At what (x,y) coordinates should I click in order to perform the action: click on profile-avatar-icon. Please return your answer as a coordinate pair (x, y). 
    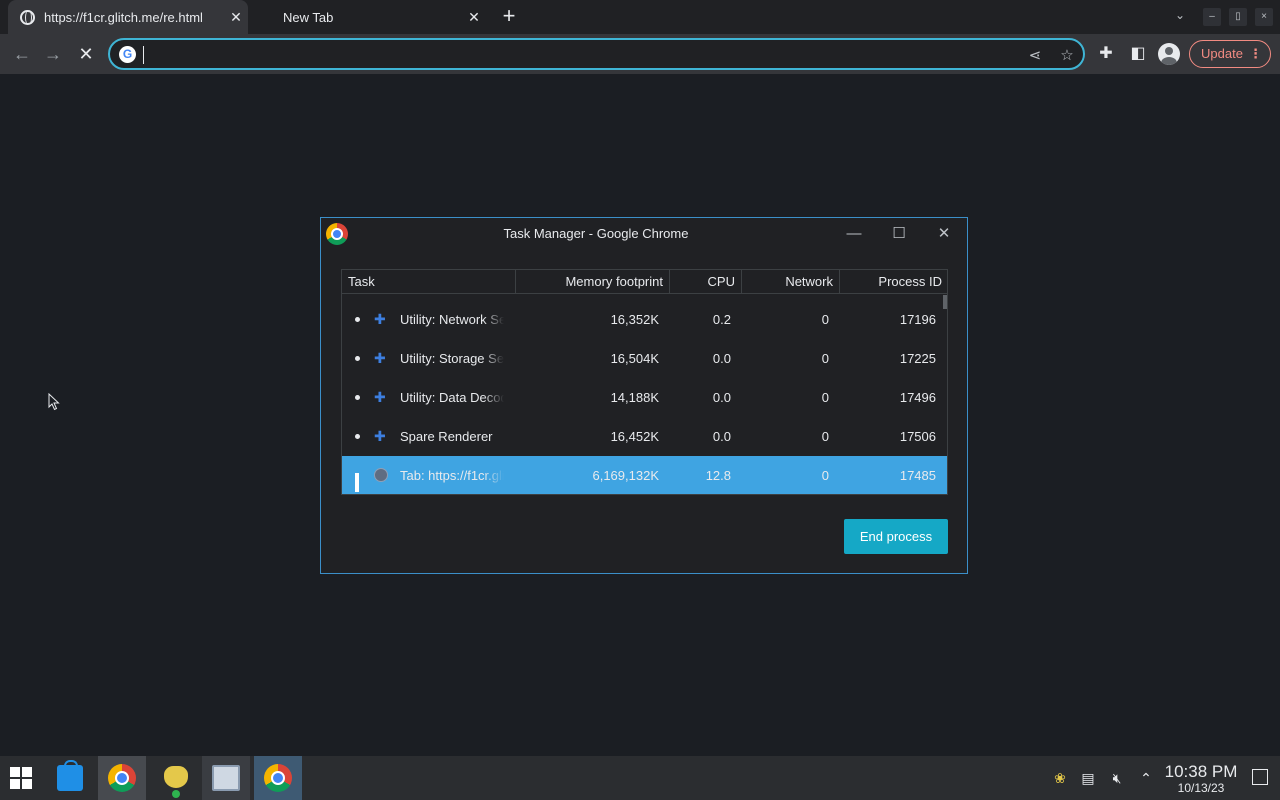
    Looking at the image, I should click on (1169, 54).